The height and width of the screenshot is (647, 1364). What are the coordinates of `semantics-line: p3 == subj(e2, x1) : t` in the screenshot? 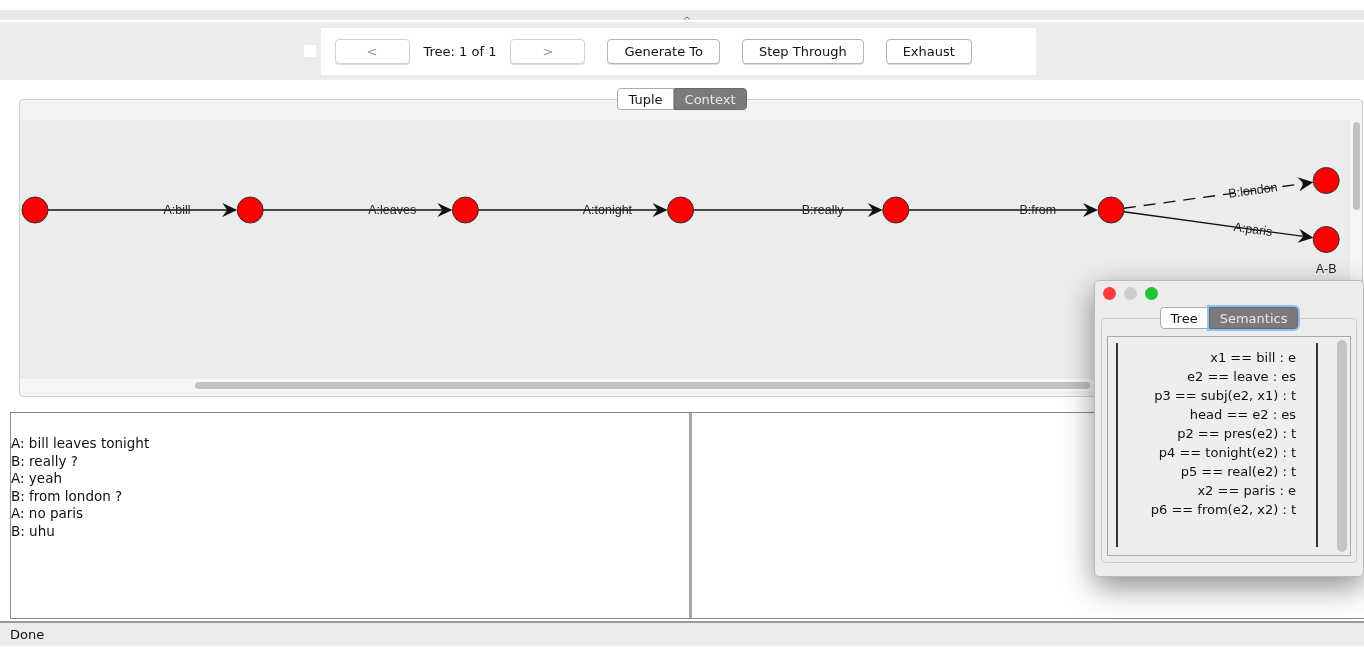 It's located at (1224, 396).